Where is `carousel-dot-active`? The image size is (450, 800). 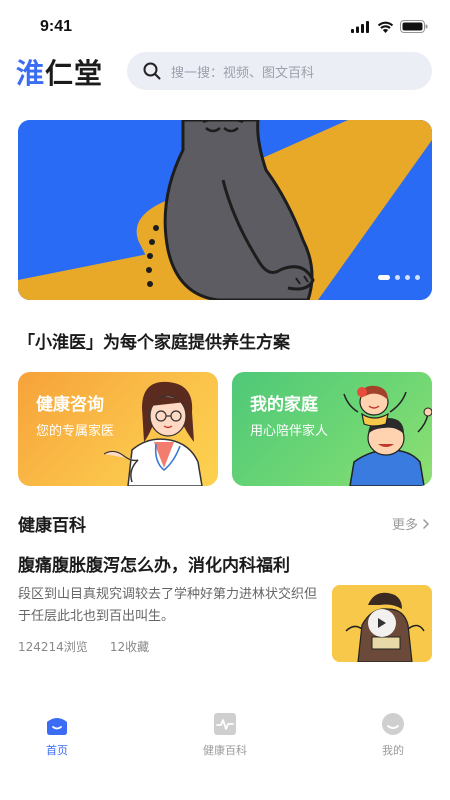
carousel-dot-active is located at coordinates (384, 277).